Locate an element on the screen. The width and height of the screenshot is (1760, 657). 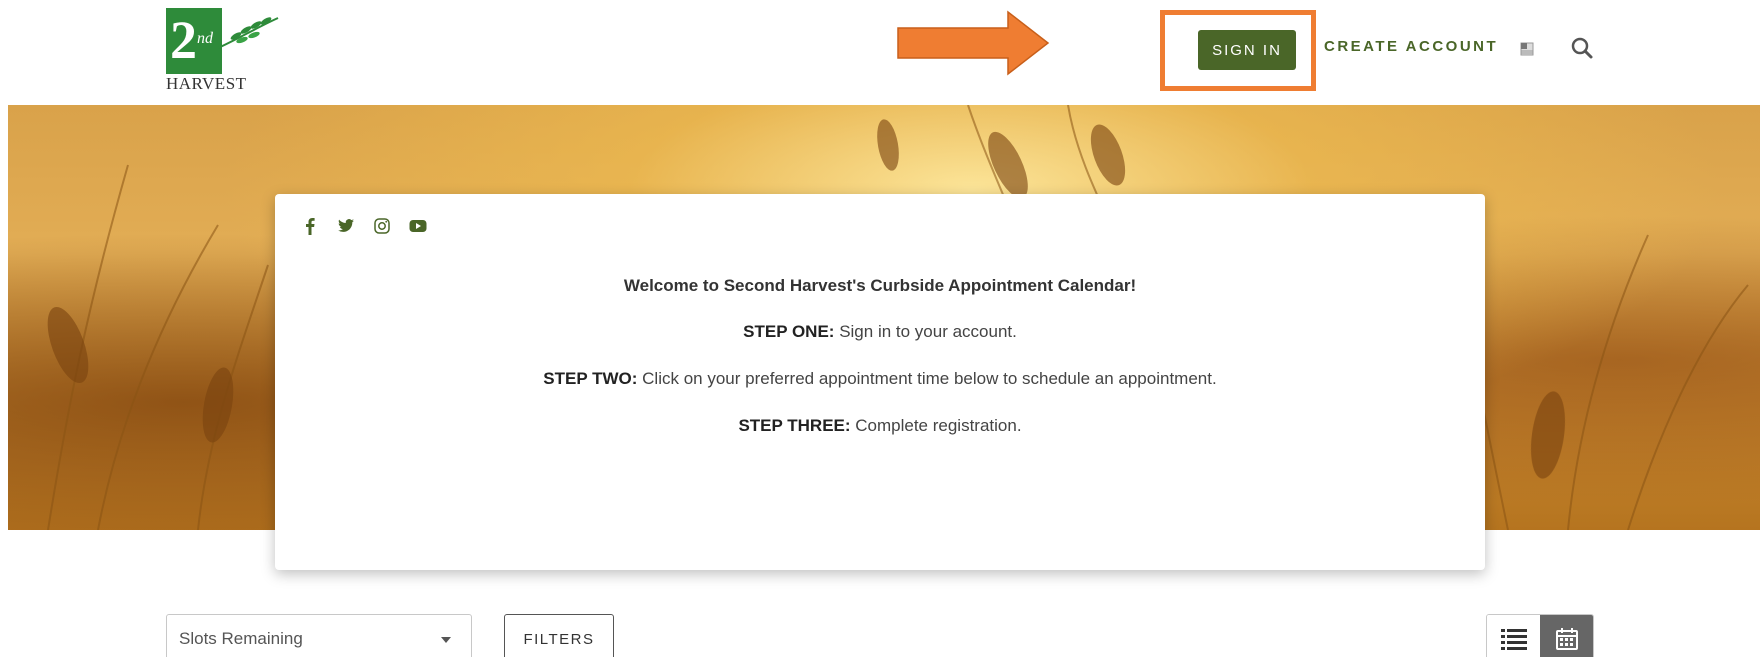
calendar-view-button is located at coordinates (1566, 636).